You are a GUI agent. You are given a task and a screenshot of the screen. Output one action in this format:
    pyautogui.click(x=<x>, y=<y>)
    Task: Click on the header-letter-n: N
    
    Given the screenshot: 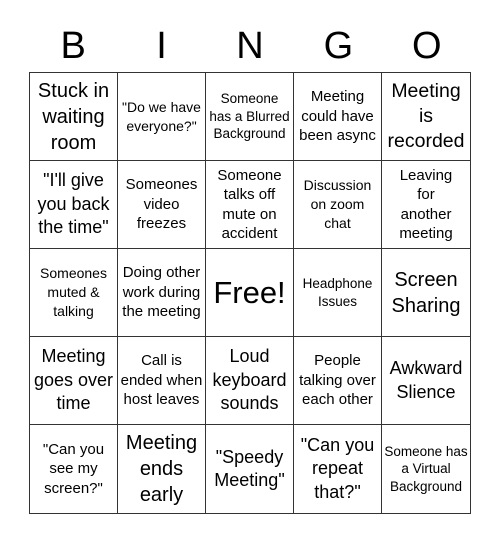 What is the action you would take?
    pyautogui.click(x=250, y=46)
    